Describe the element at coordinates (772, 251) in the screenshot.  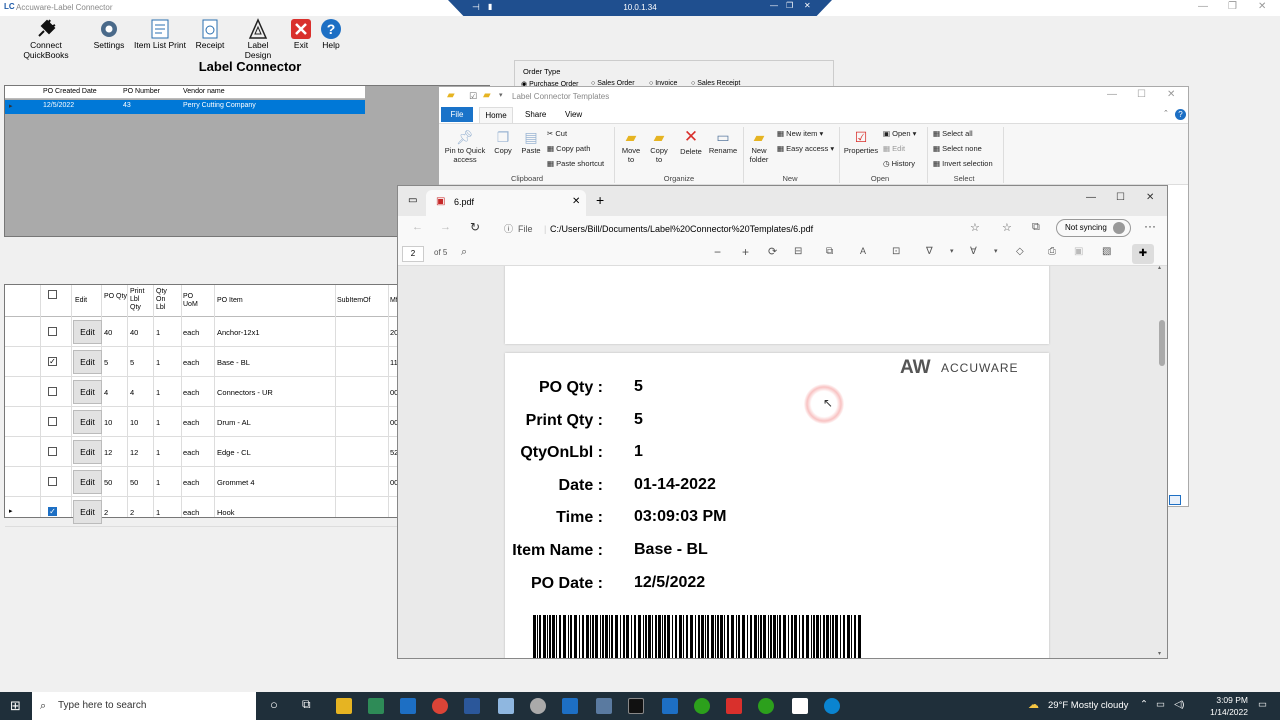
I see `rotate-icon: ⟳` at that location.